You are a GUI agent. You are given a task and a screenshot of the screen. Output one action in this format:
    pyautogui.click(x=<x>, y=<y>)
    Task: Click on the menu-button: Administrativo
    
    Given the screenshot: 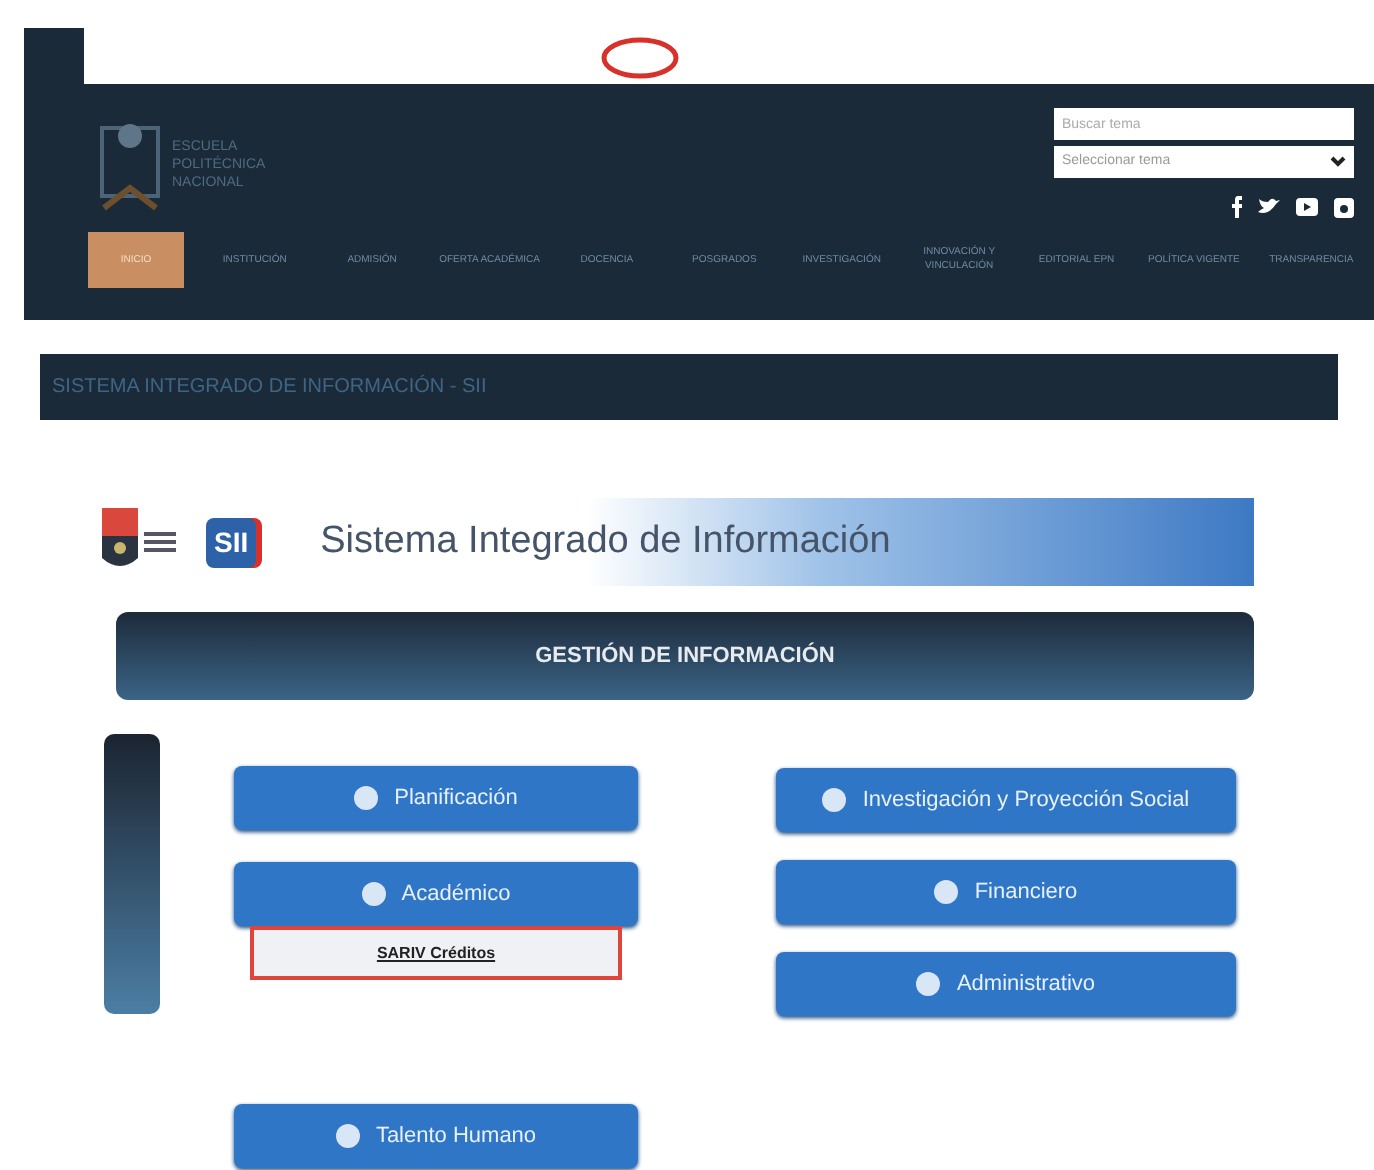 What is the action you would take?
    pyautogui.click(x=1006, y=984)
    